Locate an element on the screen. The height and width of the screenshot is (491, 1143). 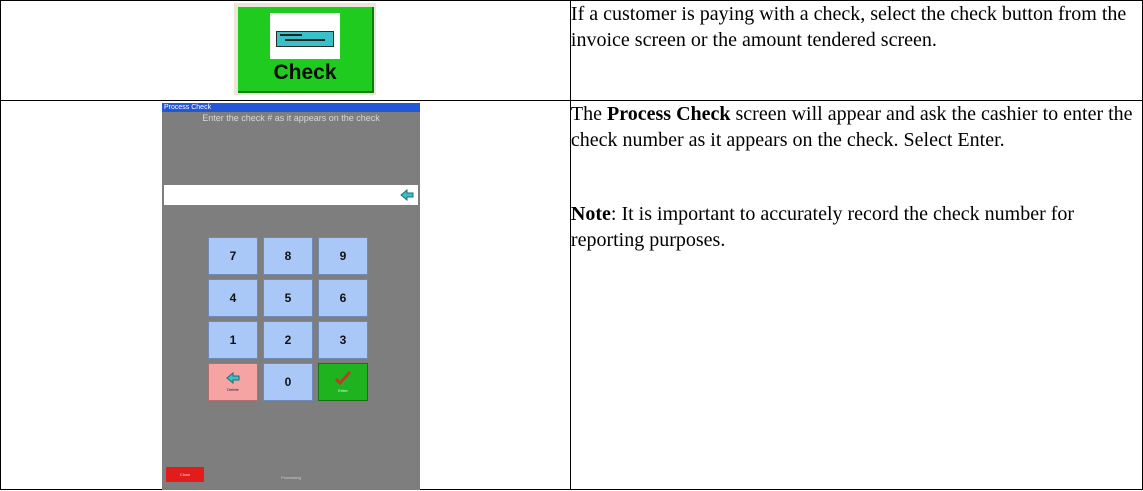
keypad: 7 8 9 4 5 6 1 2 3 Delete 0 Enter is located at coordinates (290, 319).